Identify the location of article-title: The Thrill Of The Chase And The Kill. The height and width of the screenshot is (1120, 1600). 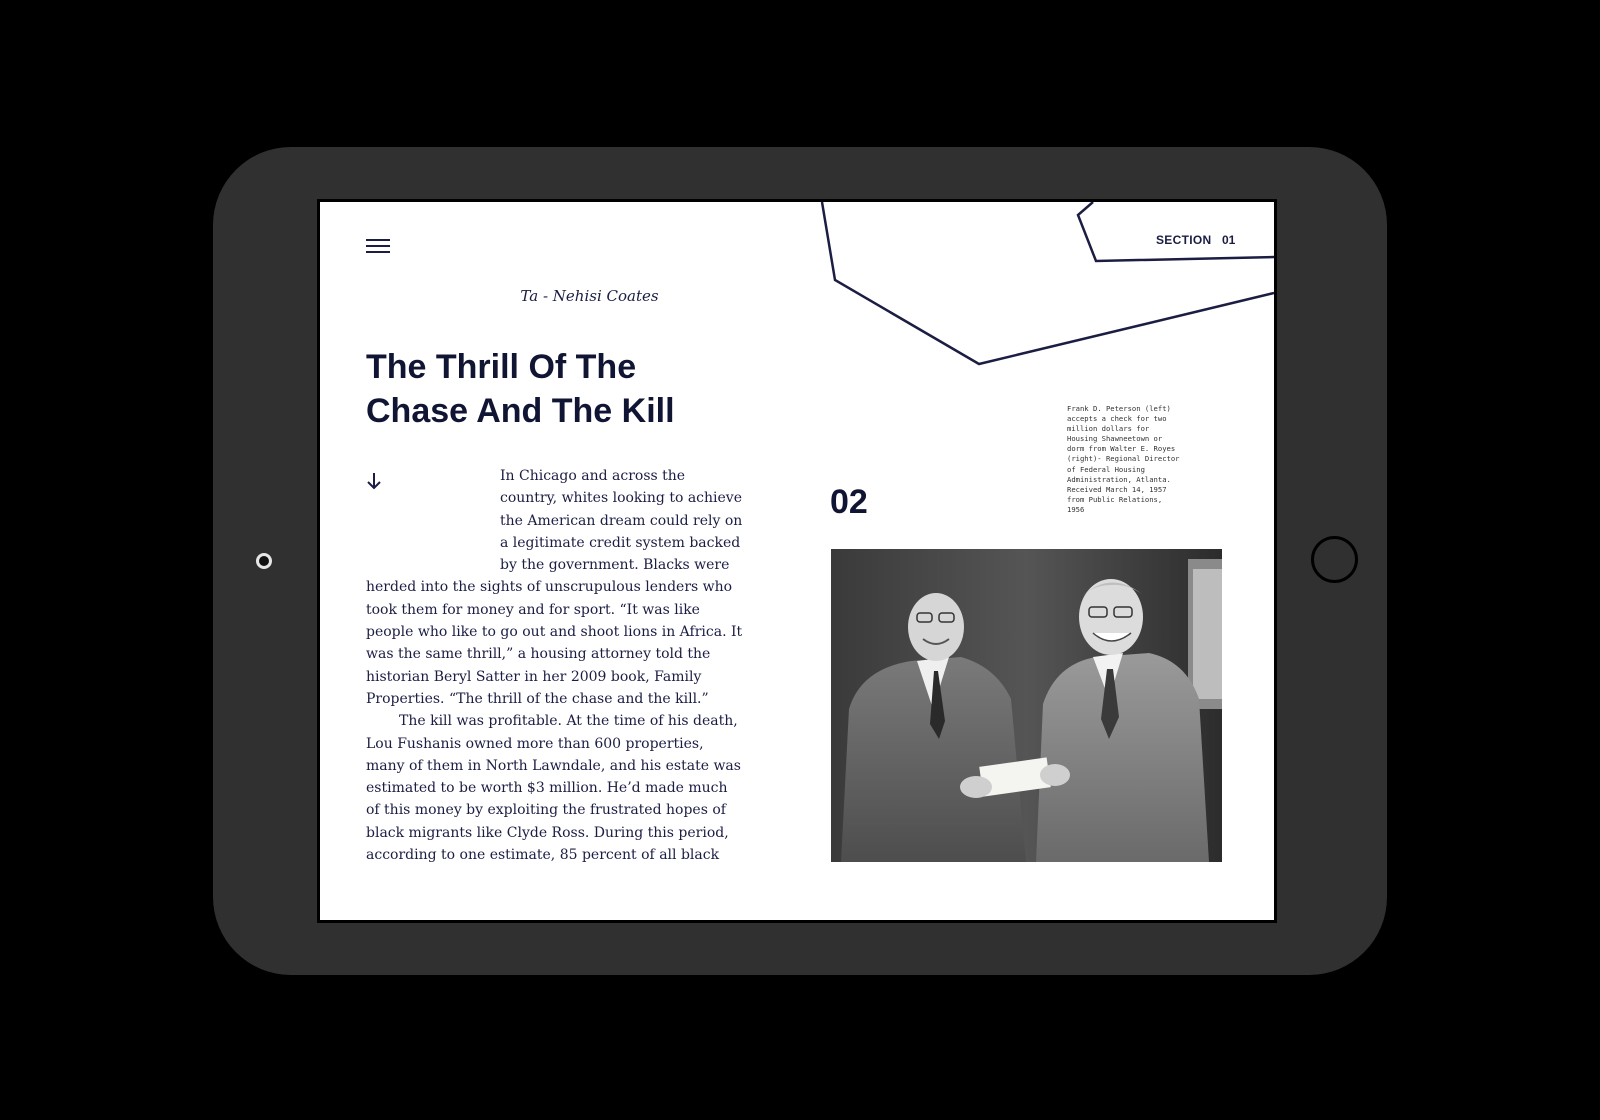
(520, 389).